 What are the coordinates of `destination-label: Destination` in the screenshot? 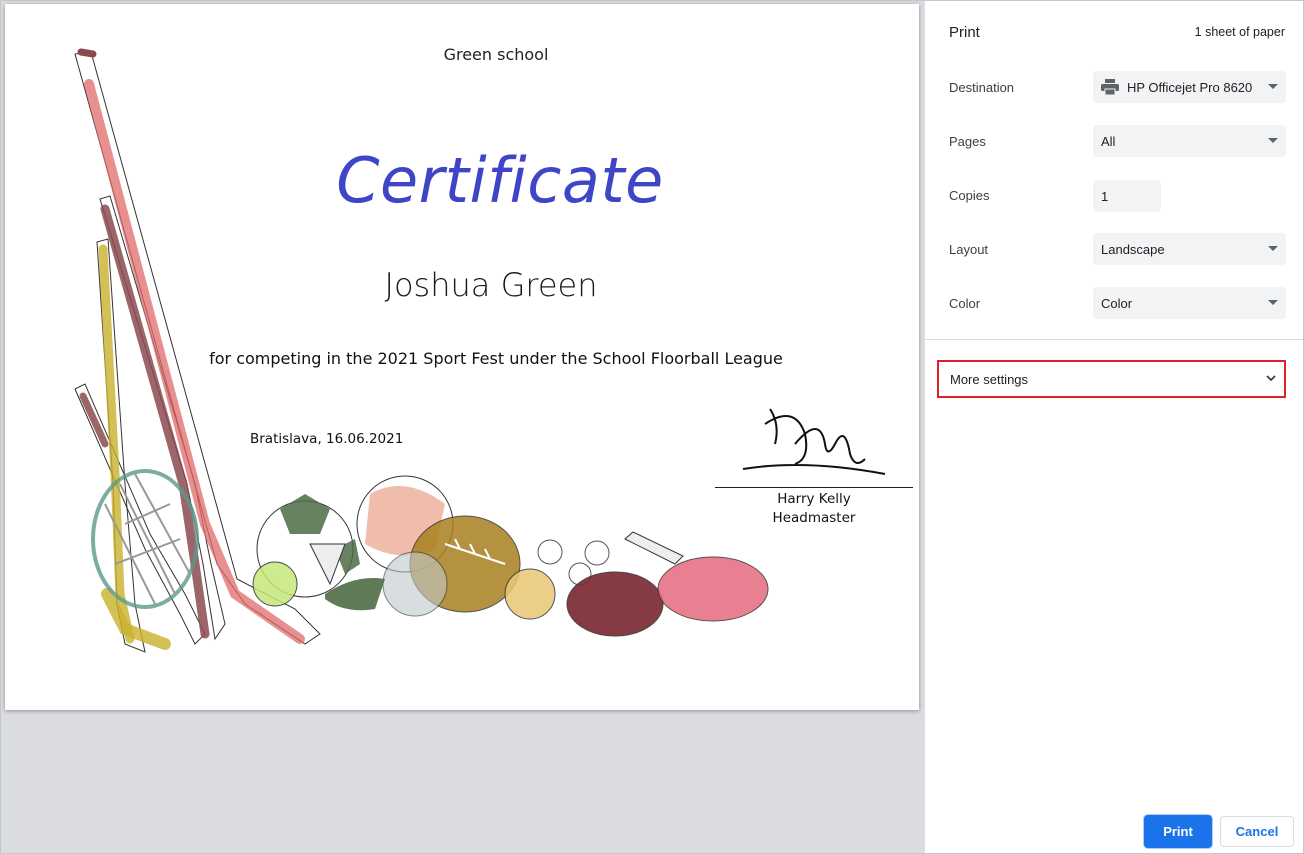 It's located at (982, 87).